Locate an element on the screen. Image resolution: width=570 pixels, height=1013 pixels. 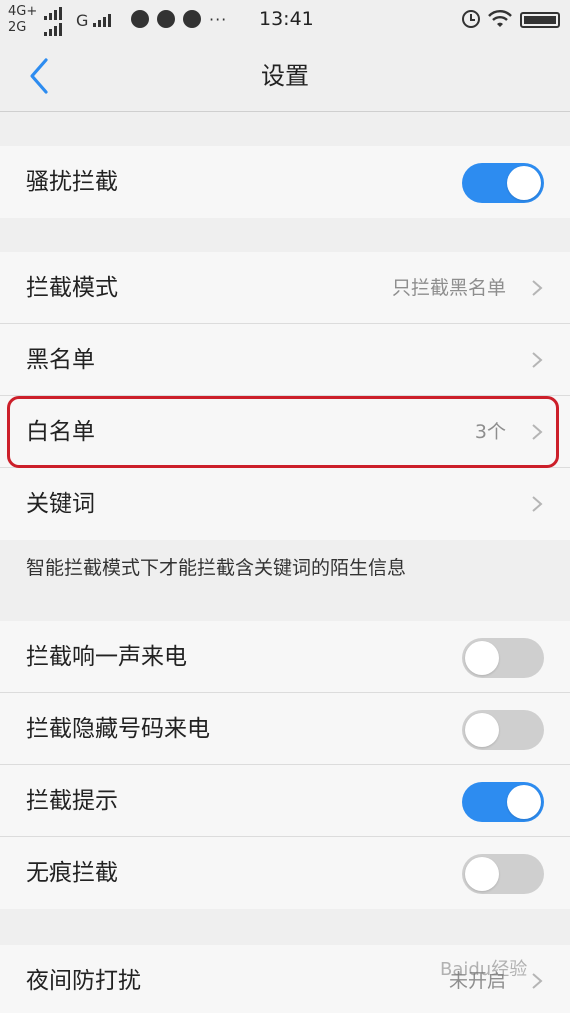
setting-label: 黑名单 is located at coordinates (60, 360).